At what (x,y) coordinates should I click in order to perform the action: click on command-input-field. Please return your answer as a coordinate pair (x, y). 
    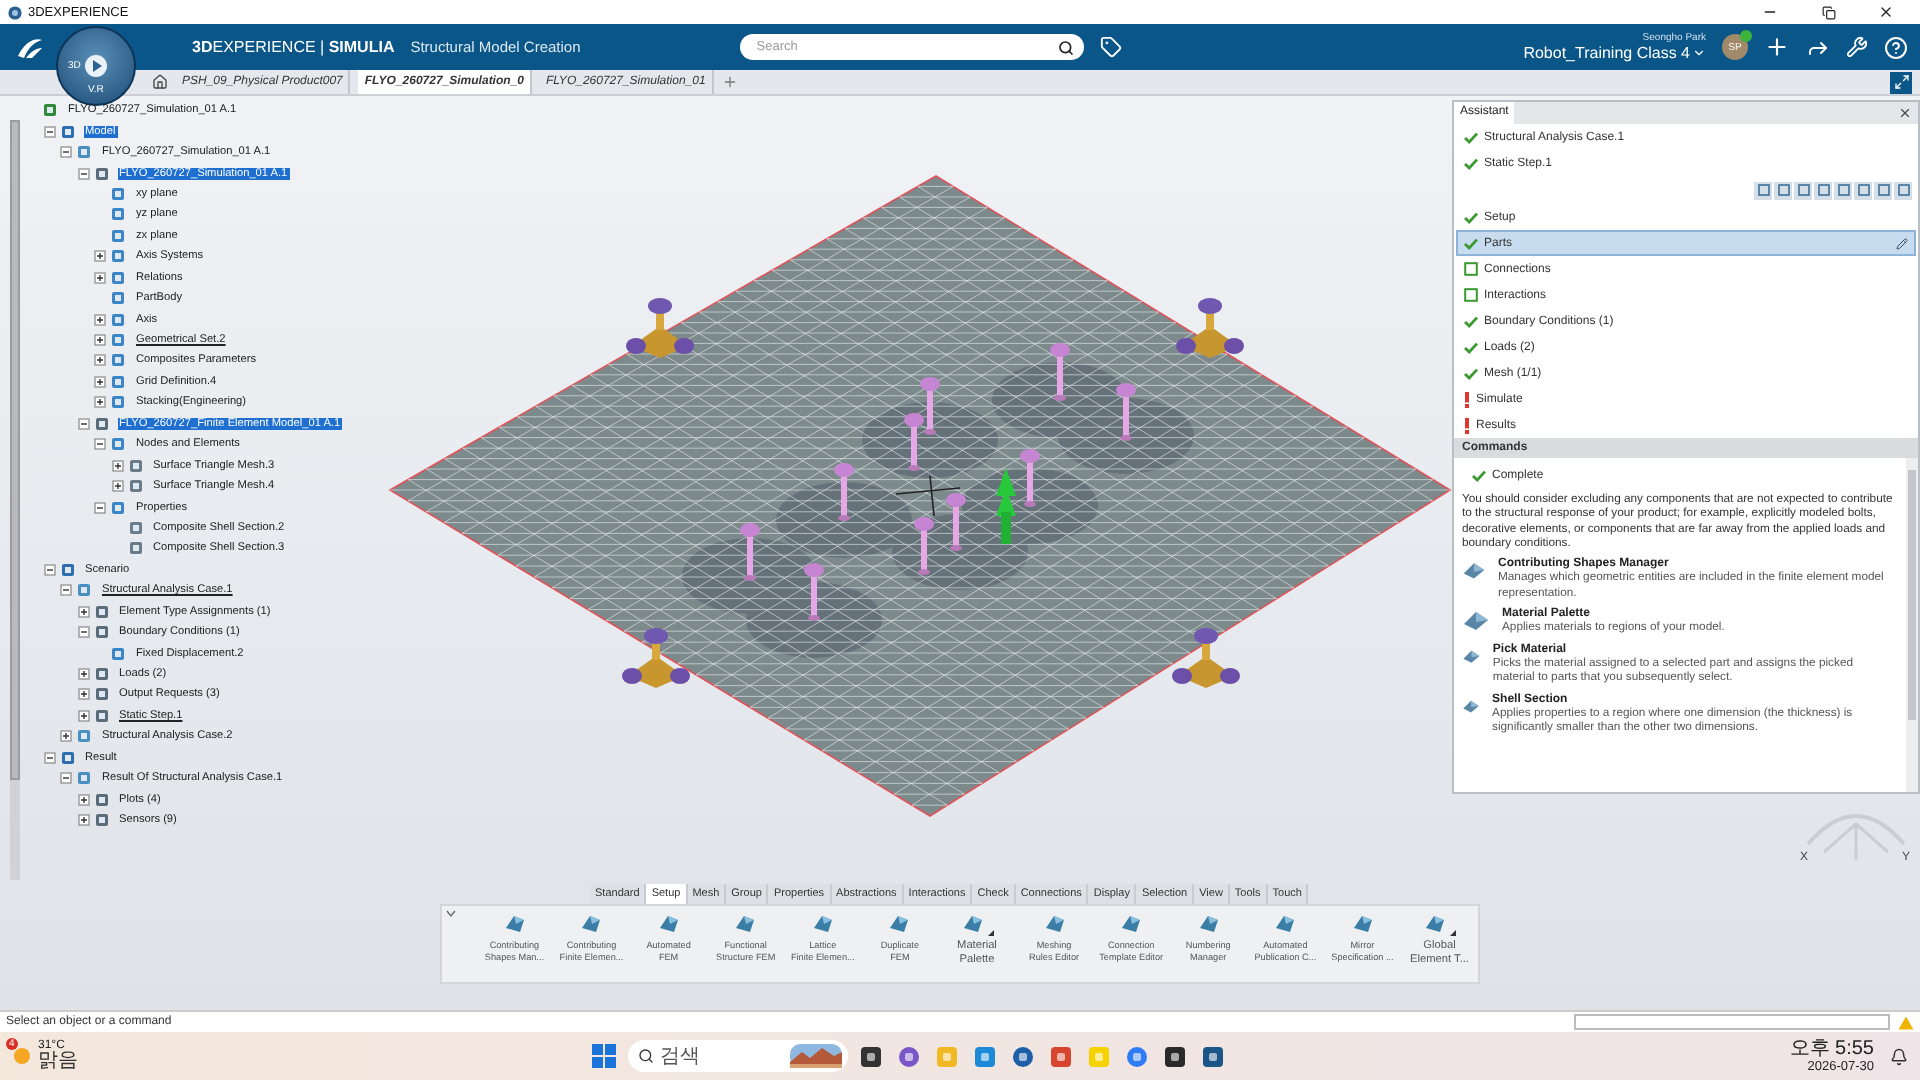
    Looking at the image, I should click on (1732, 1022).